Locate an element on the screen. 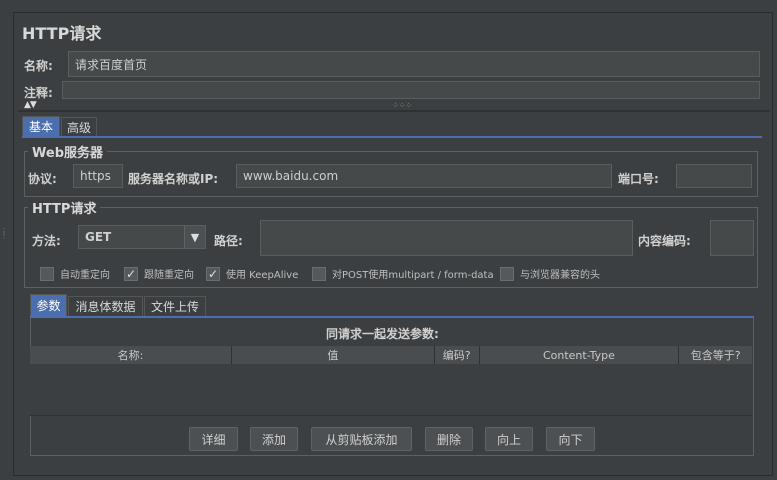 This screenshot has height=480, width=777. params-table-header: 名称: 值 编码? Content-Type 包含等于? is located at coordinates (391, 355).